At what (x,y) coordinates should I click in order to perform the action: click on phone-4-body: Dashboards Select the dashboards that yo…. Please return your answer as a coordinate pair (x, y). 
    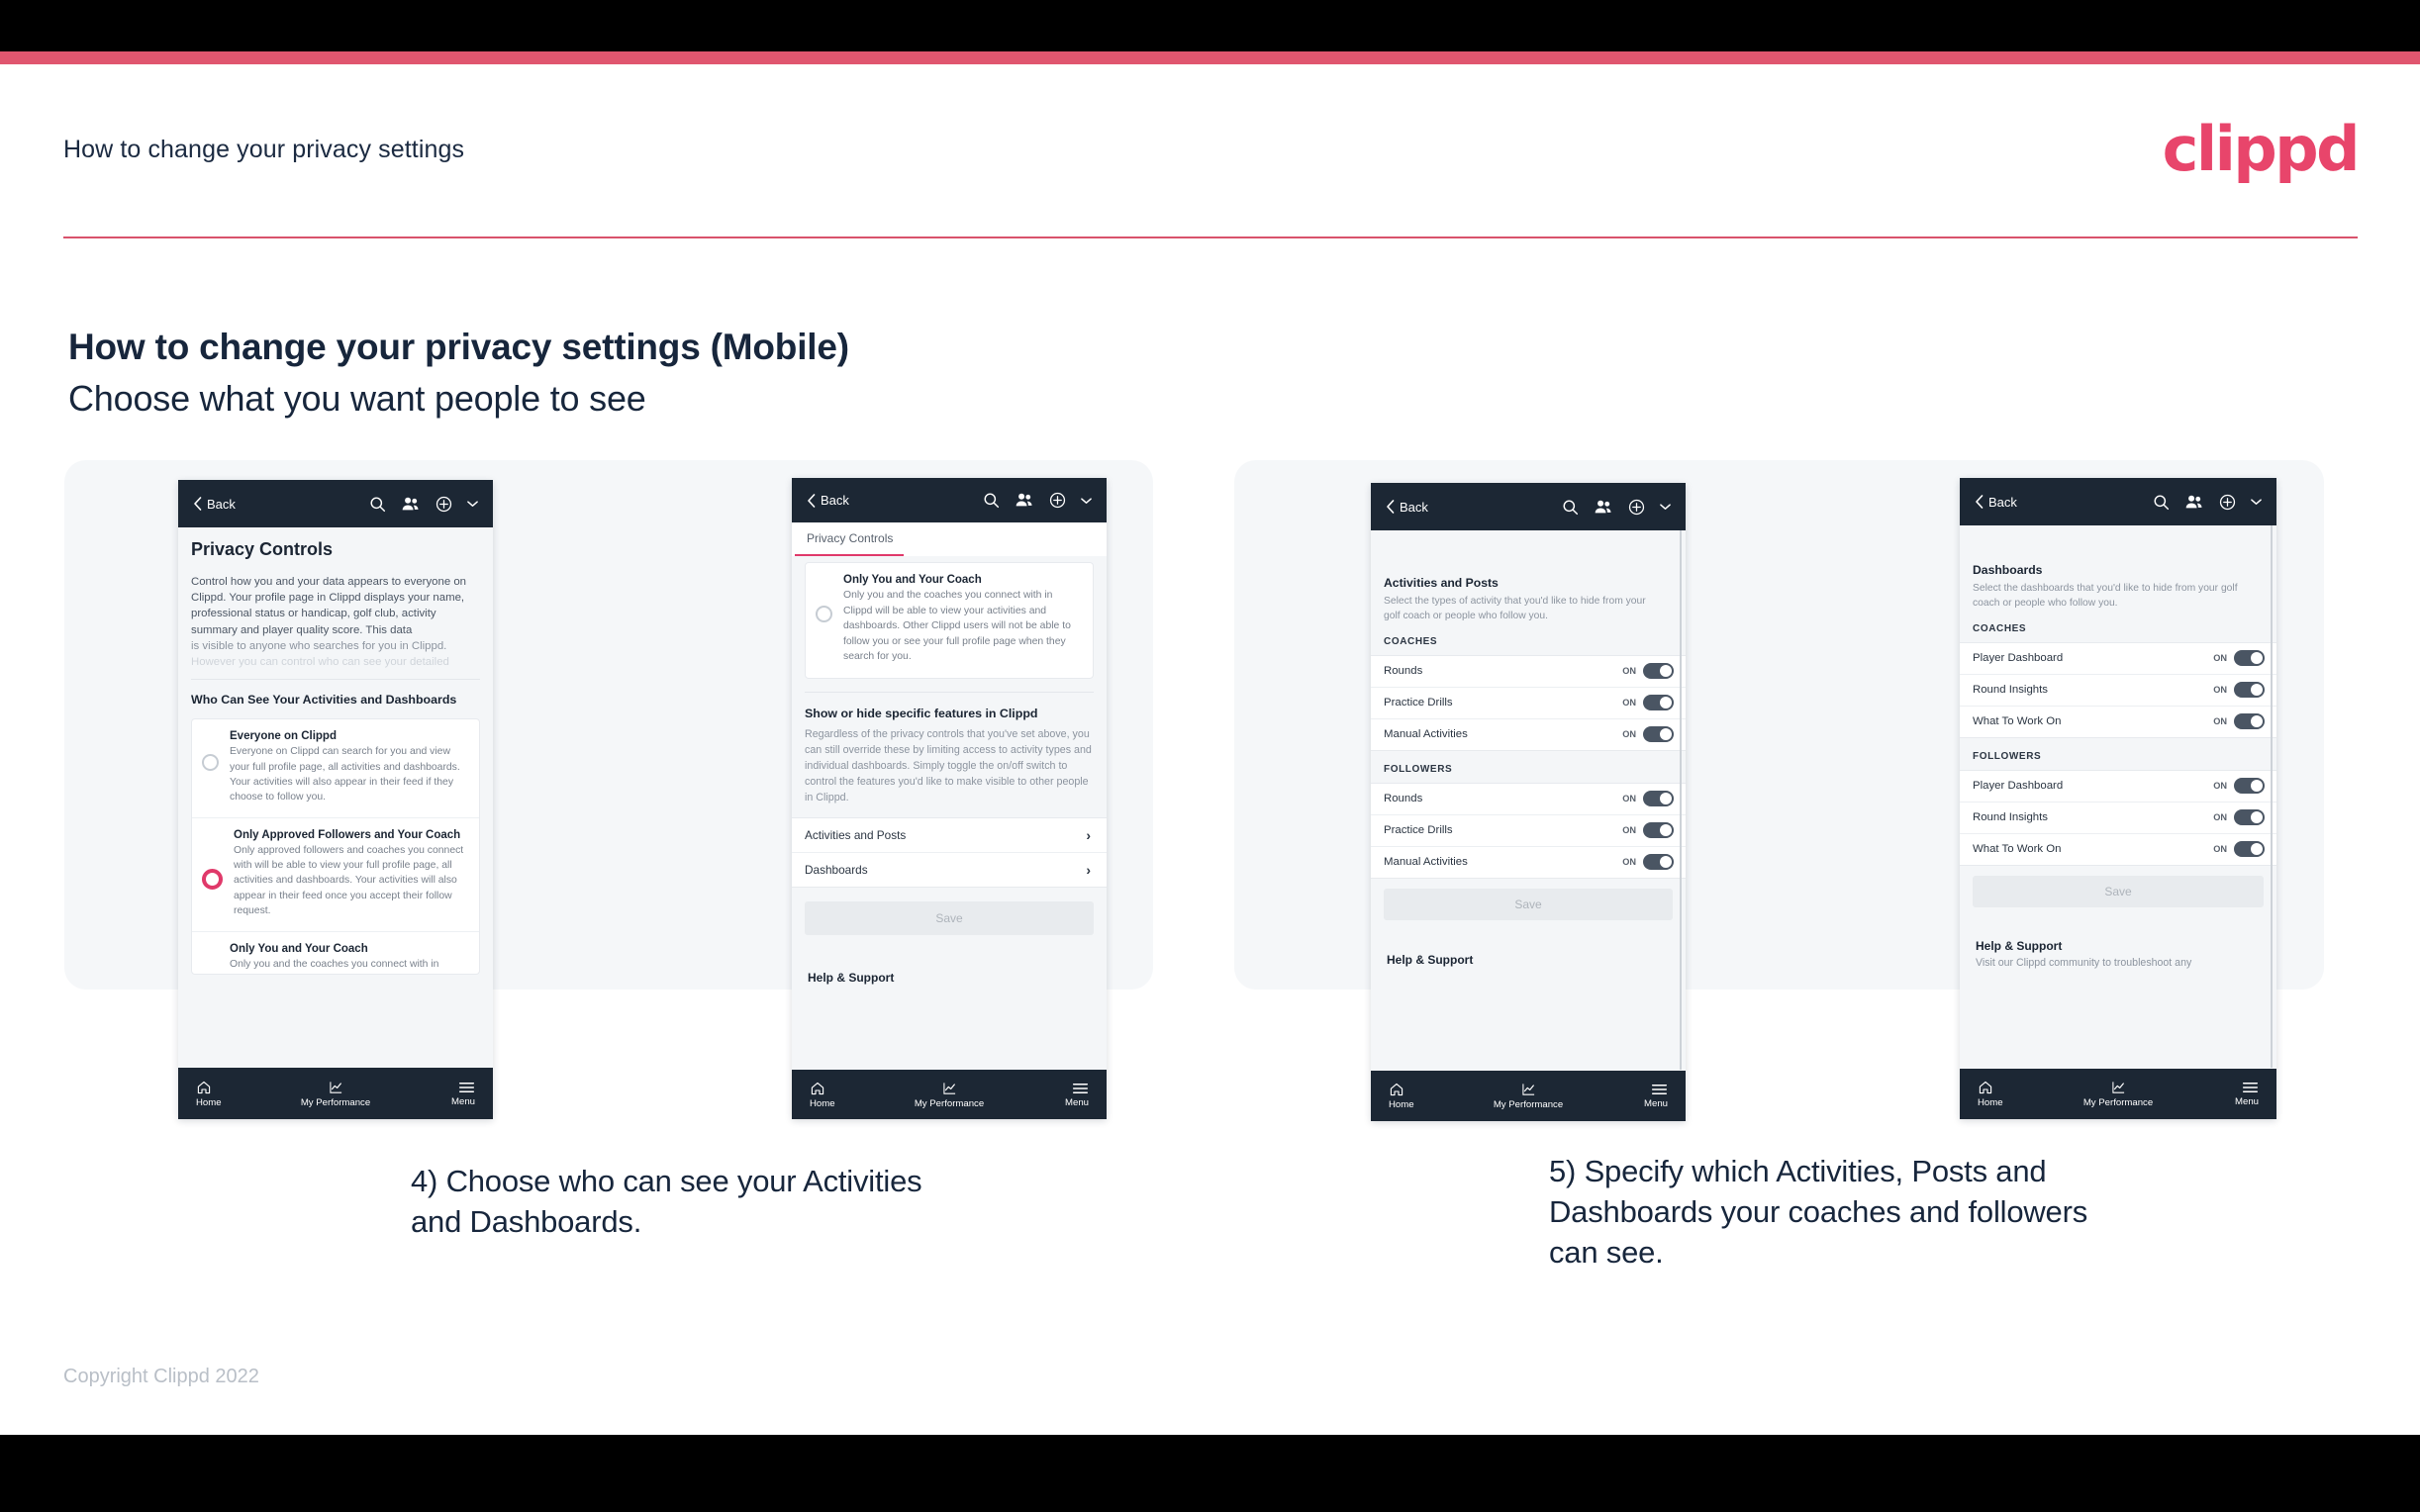
    Looking at the image, I should click on (2118, 822).